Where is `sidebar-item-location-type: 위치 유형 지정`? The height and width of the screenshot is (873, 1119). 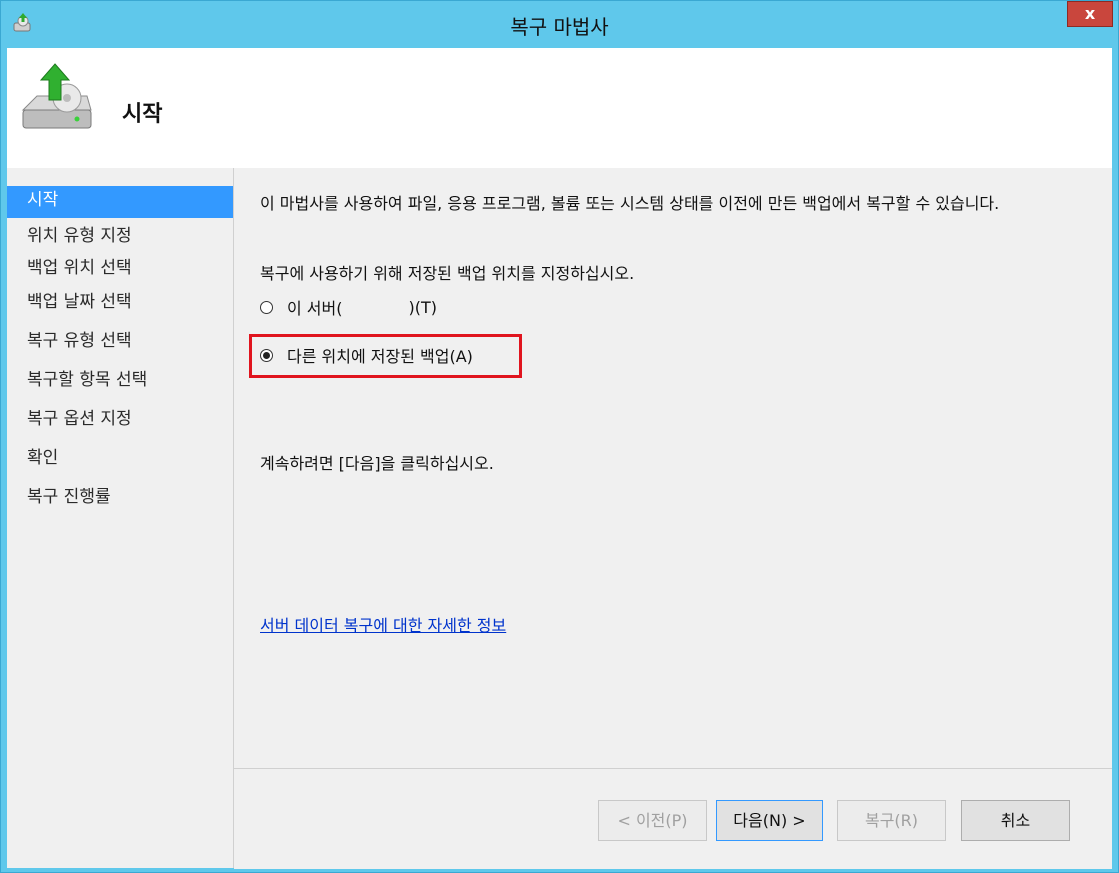 sidebar-item-location-type: 위치 유형 지정 is located at coordinates (79, 236).